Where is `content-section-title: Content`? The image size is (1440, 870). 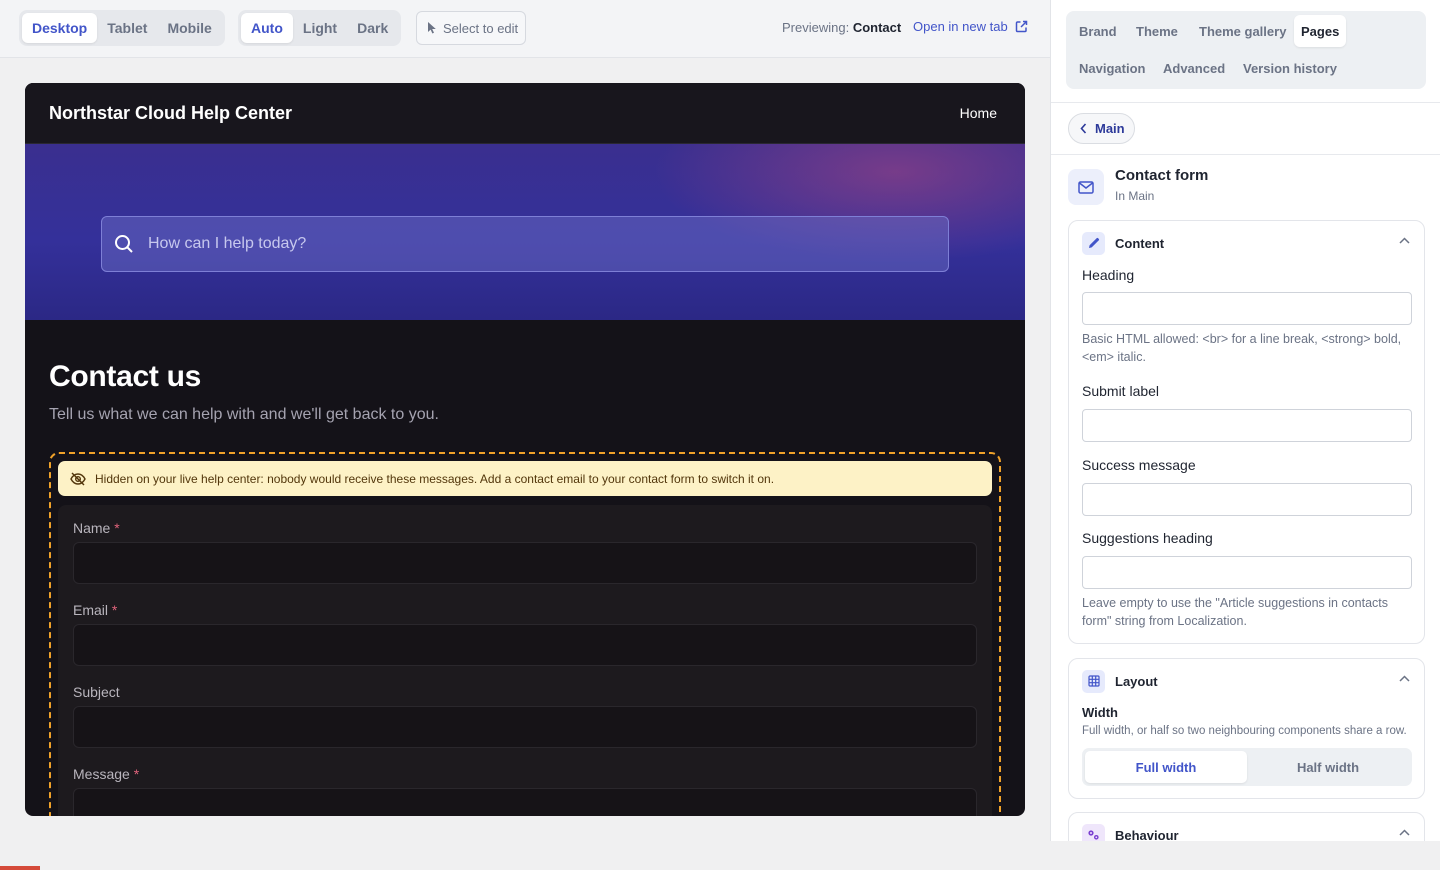
content-section-title: Content is located at coordinates (1140, 243).